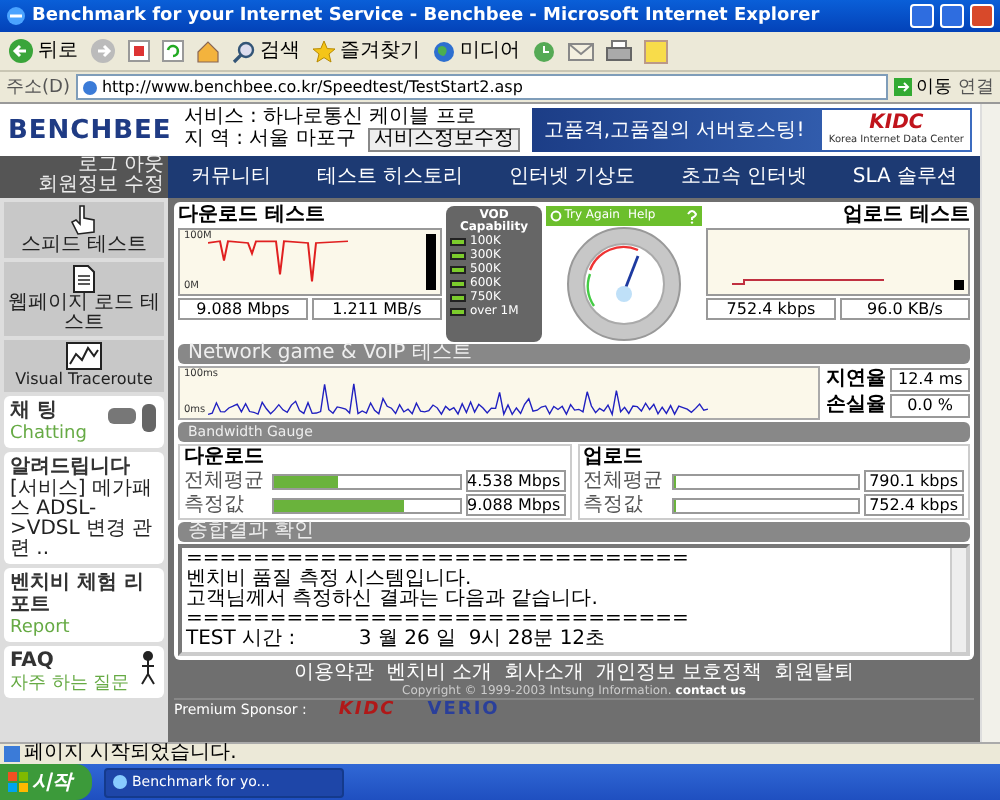 The height and width of the screenshot is (800, 1000). What do you see at coordinates (84, 220) in the screenshot?
I see `hand-cursor-icon` at bounding box center [84, 220].